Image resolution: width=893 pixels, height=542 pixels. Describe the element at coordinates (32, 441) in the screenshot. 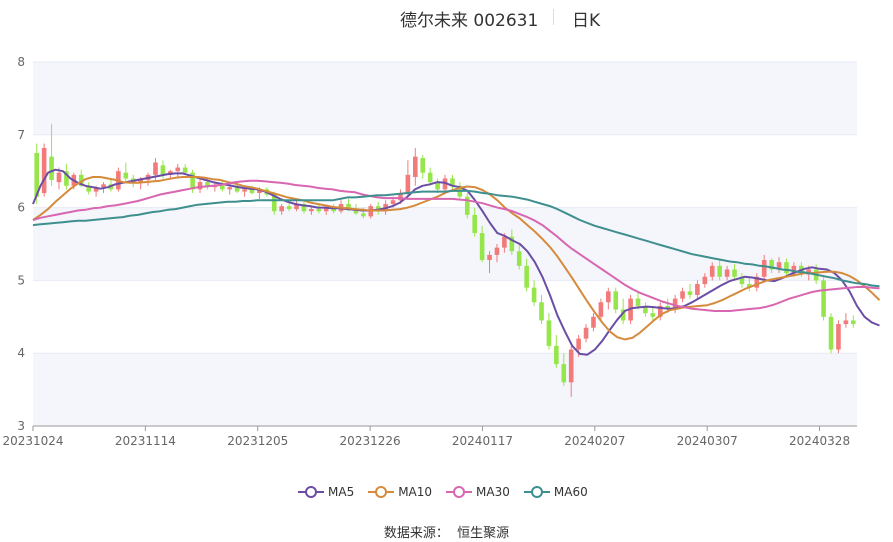

I see `x-tick-label: 20231024` at that location.